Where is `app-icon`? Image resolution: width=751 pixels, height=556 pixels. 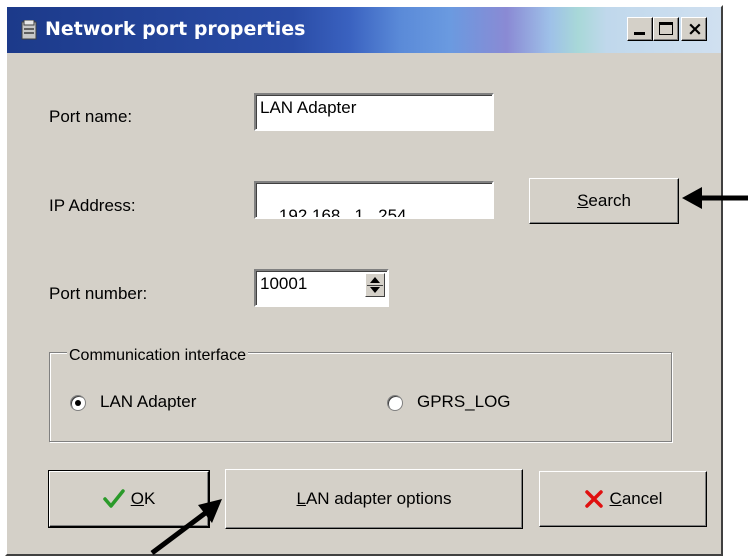 app-icon is located at coordinates (29, 30).